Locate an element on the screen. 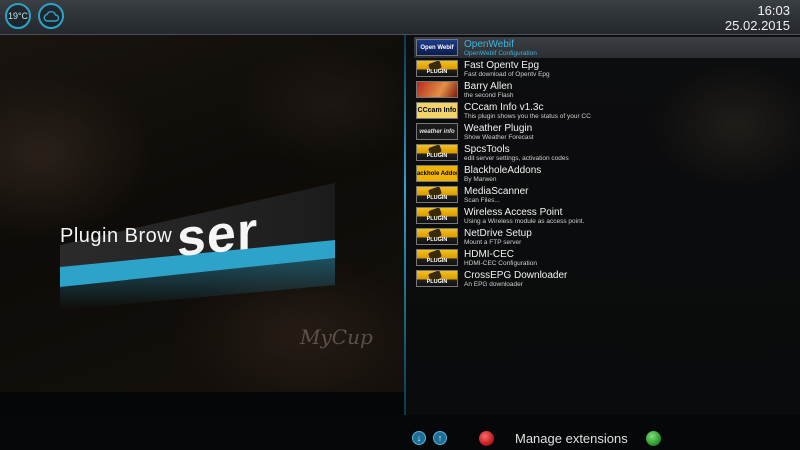  top-bar: 19°C 16:03 25.02.2015 is located at coordinates (400, 17).